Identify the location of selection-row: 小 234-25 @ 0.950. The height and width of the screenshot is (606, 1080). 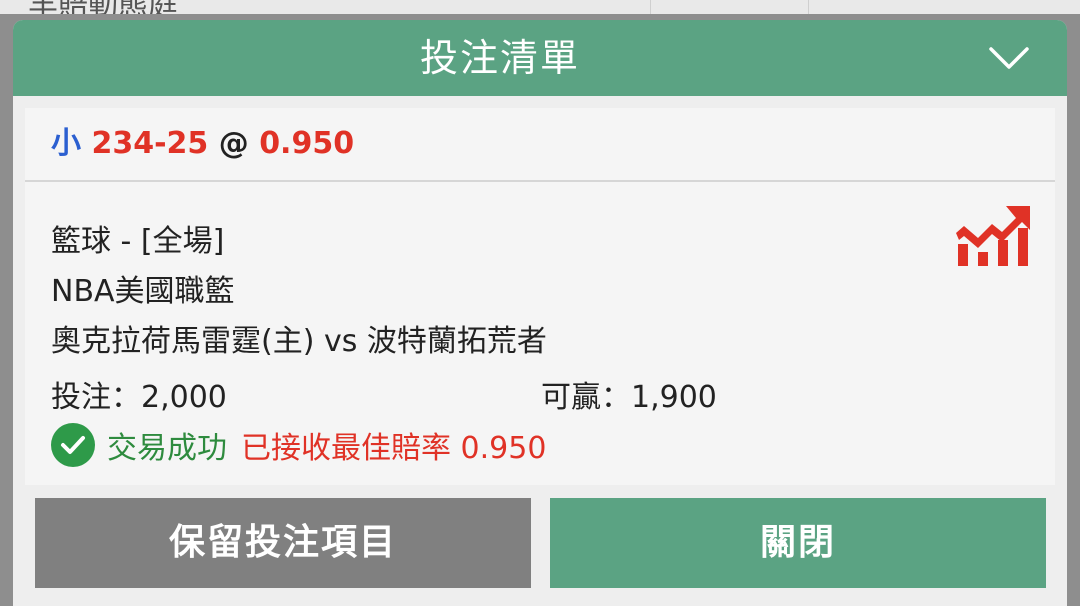
(540, 145).